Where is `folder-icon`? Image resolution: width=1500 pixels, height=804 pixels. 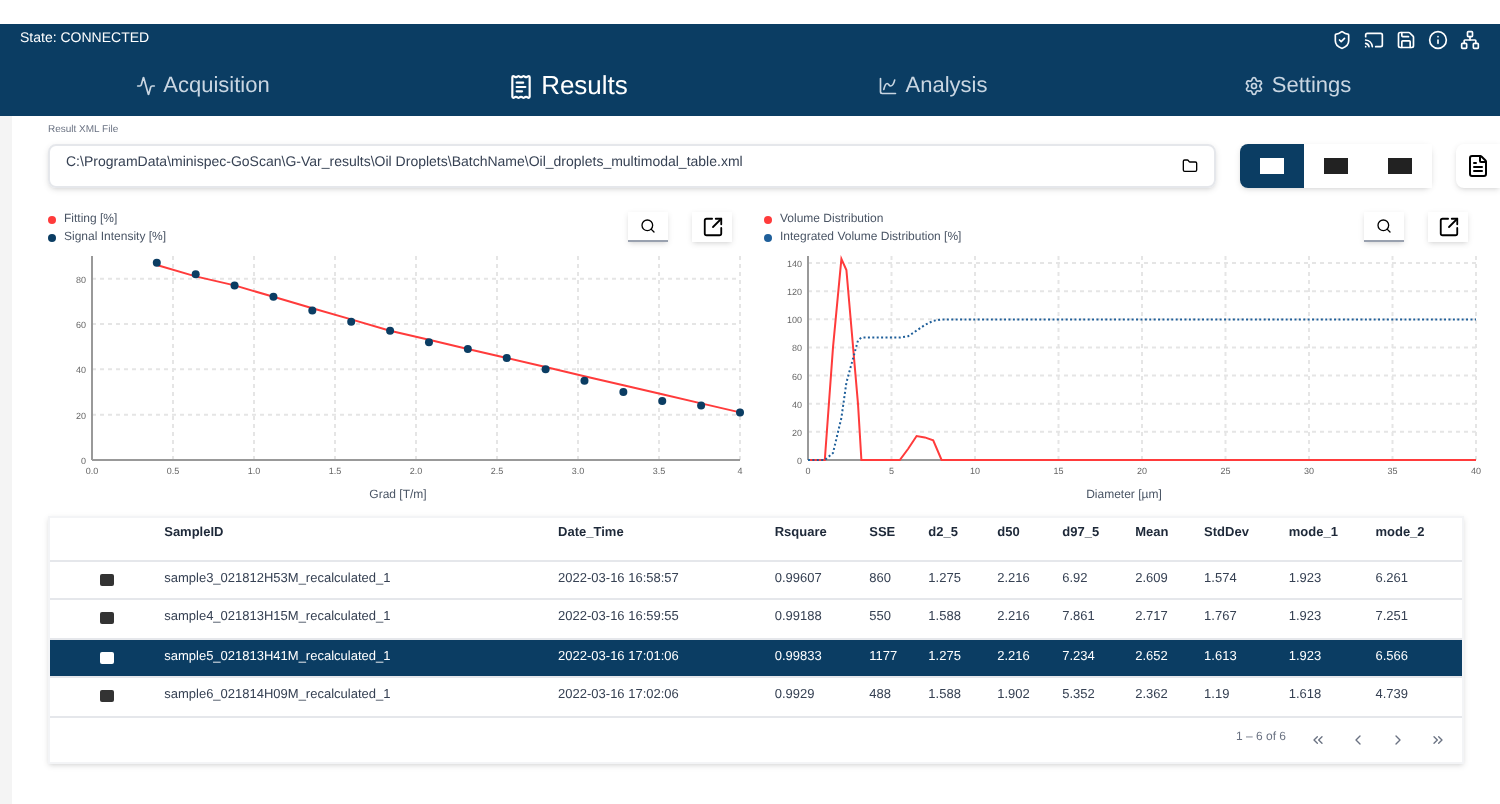 folder-icon is located at coordinates (1190, 165).